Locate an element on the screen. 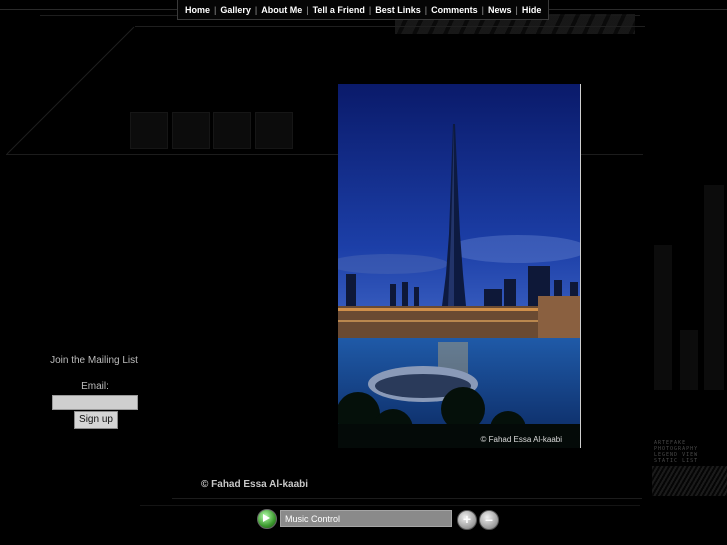  music-control-bar: Music Control is located at coordinates (366, 518).